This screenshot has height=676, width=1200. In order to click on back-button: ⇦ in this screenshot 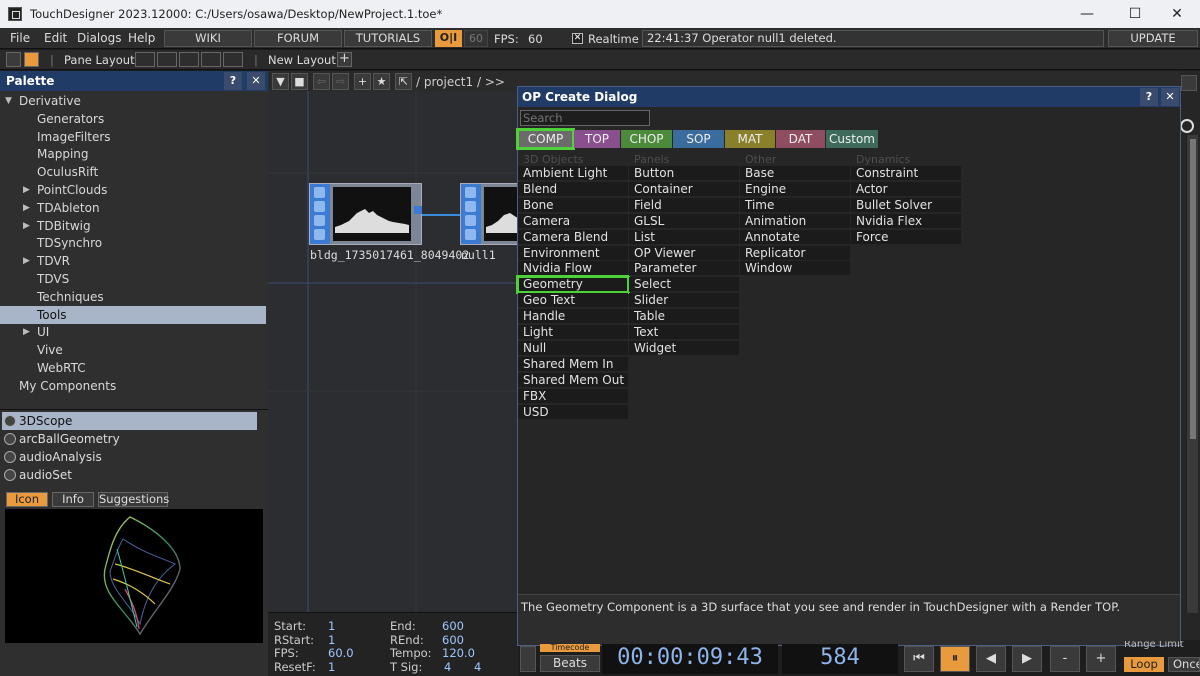, I will do `click(321, 81)`.